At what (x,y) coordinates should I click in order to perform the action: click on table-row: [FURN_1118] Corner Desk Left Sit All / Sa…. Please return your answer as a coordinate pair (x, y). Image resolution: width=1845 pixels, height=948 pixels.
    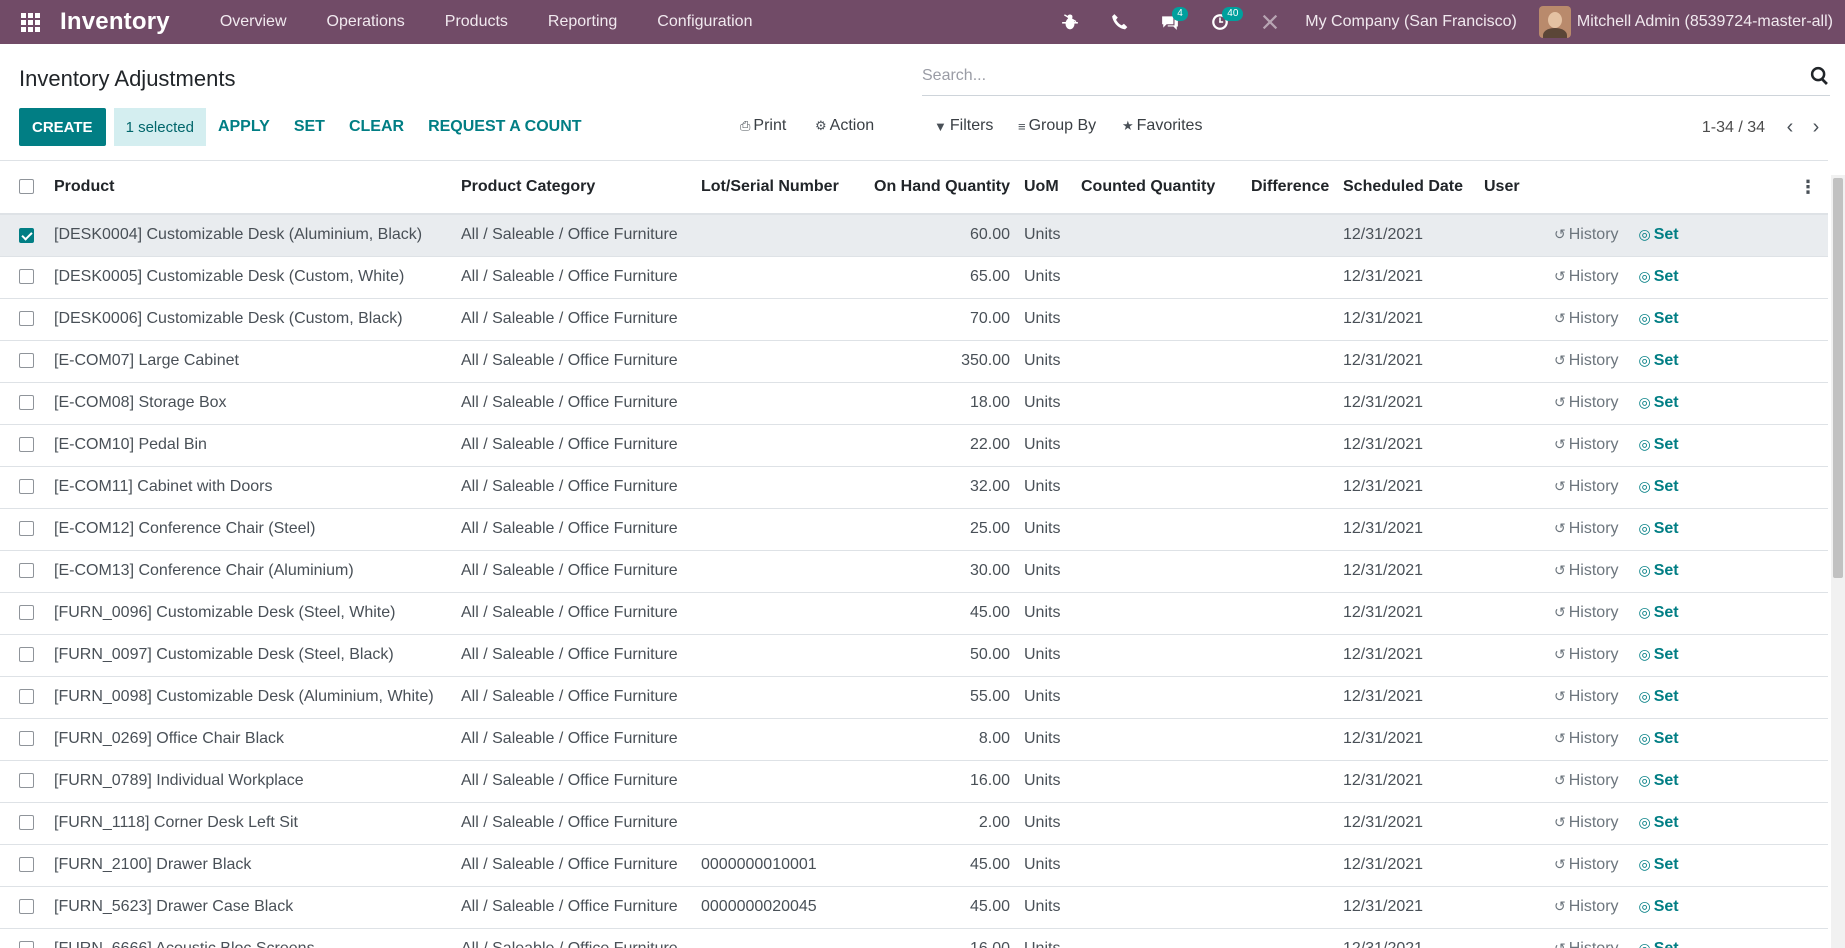
    Looking at the image, I should click on (914, 823).